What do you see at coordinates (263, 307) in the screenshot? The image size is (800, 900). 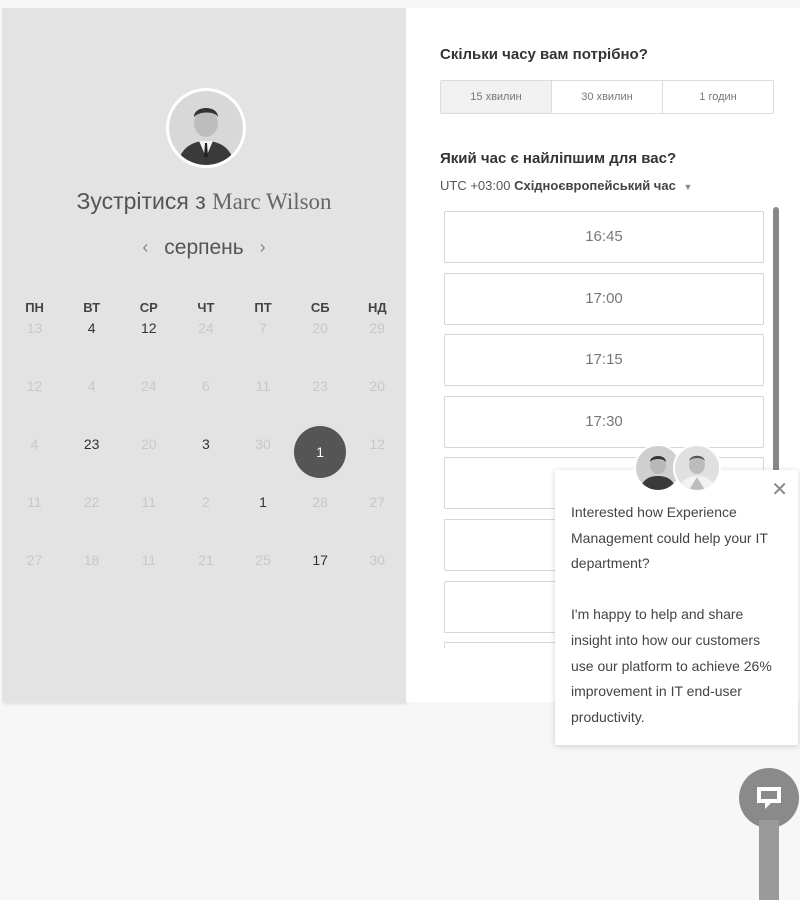 I see `weekday-label: ПТ` at bounding box center [263, 307].